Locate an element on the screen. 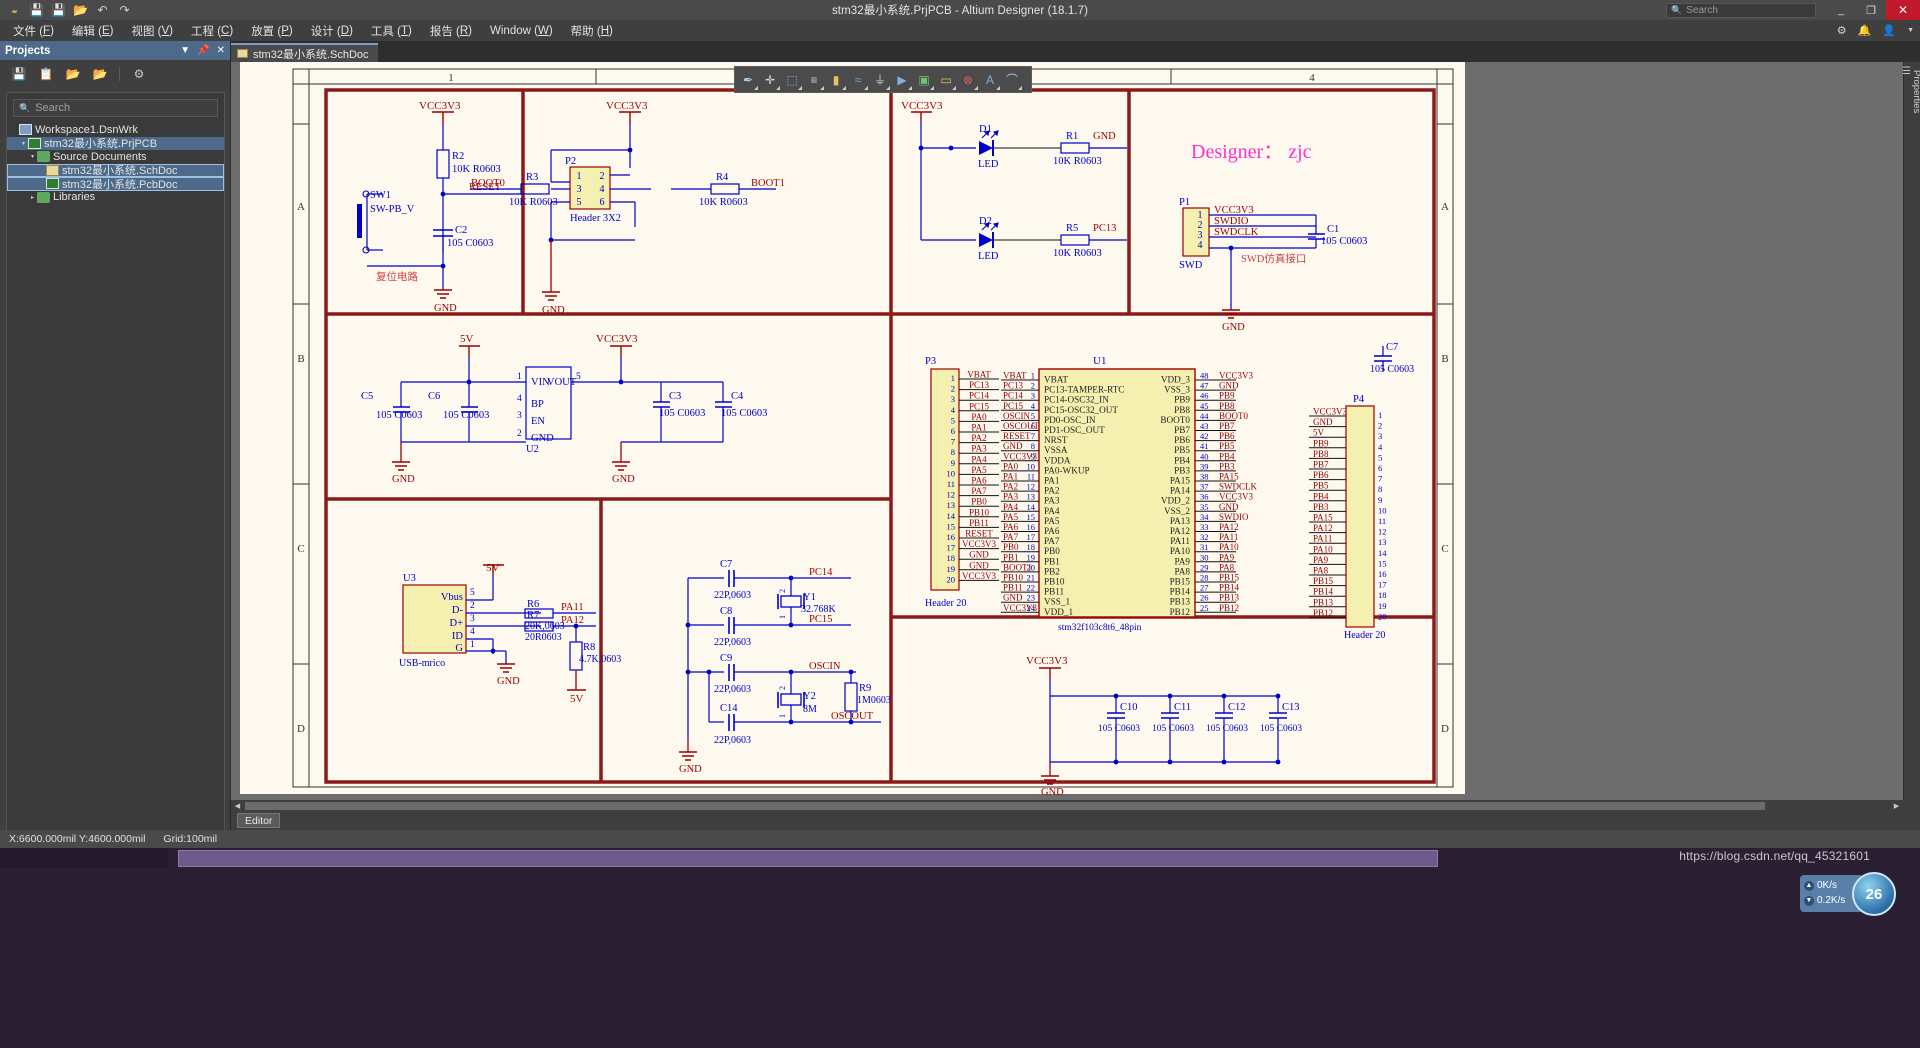  component-icon: ▮ is located at coordinates (836, 79).